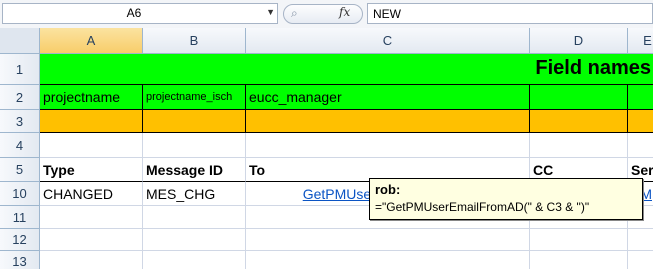 The width and height of the screenshot is (653, 269). Describe the element at coordinates (294, 13) in the screenshot. I see `magnifier-icon: ⌕` at that location.